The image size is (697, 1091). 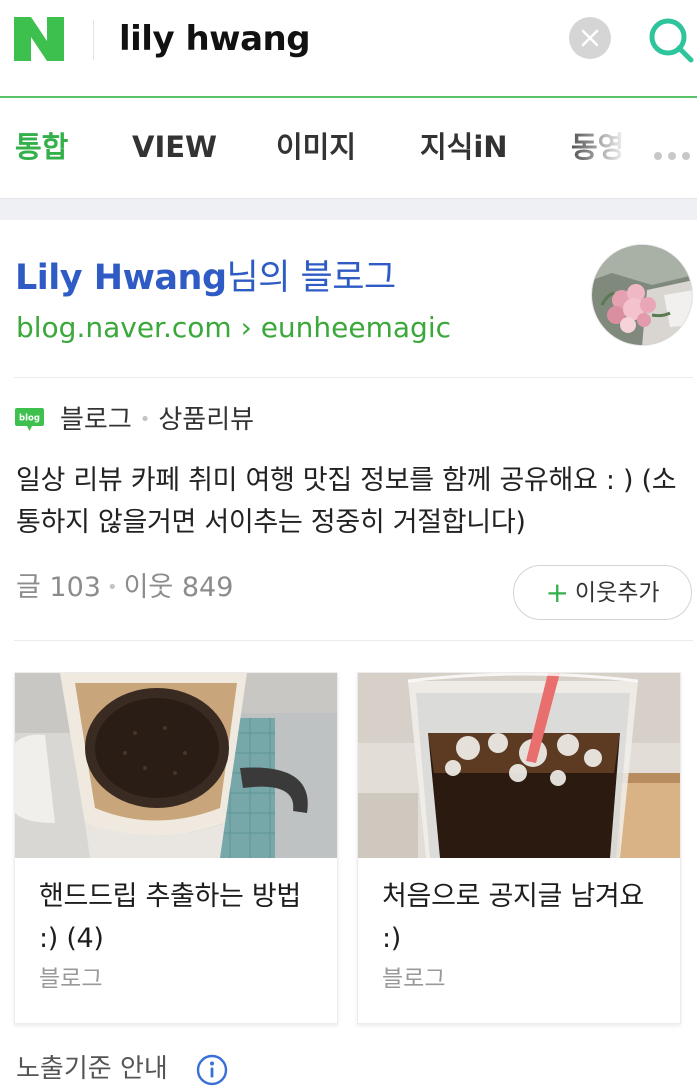 I want to click on blog-url: blog.naver.com › eunheemagic, so click(x=233, y=328).